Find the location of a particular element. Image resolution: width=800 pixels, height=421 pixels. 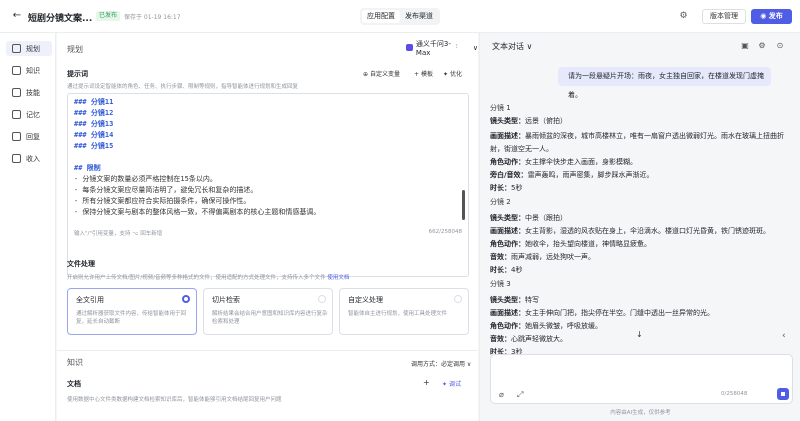

scroll-down-icon: ↓ is located at coordinates (639, 334).